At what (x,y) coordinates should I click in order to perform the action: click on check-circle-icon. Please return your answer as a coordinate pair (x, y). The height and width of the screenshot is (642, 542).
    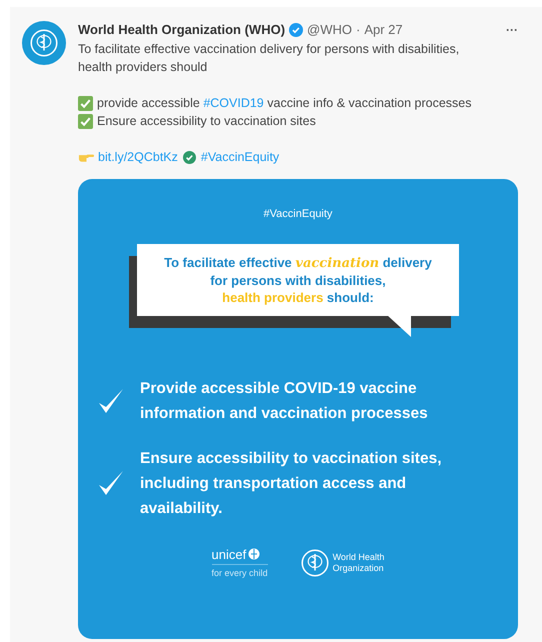
    Looking at the image, I should click on (189, 157).